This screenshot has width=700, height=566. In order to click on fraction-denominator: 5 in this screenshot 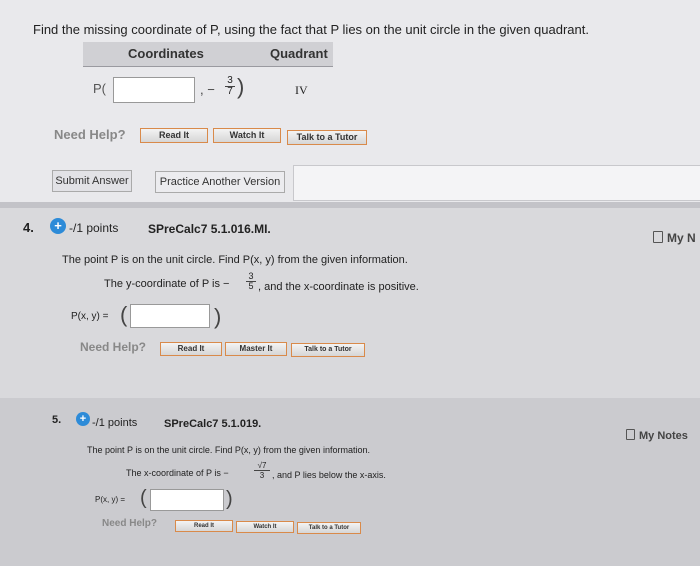, I will do `click(251, 286)`.